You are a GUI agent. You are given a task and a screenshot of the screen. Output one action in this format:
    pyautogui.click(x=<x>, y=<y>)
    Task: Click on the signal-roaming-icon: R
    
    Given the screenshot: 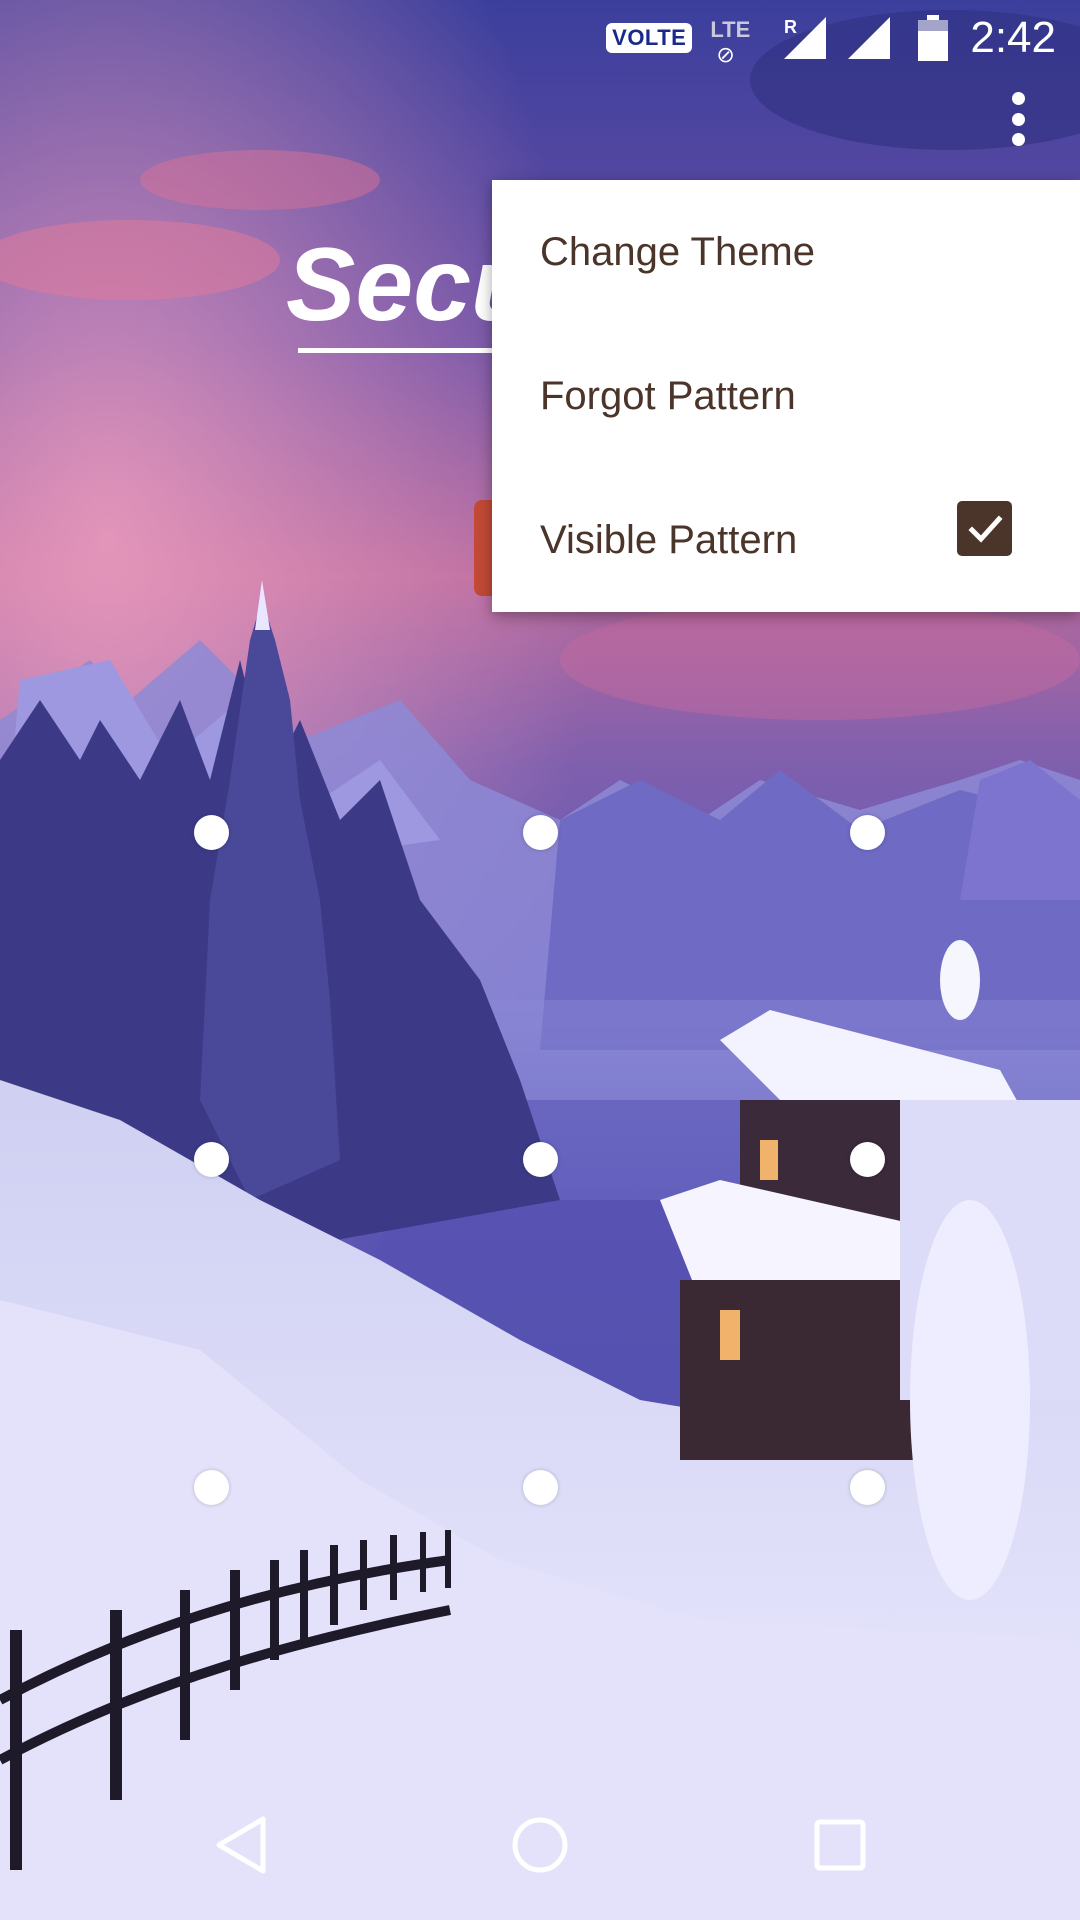 What is the action you would take?
    pyautogui.click(x=805, y=38)
    